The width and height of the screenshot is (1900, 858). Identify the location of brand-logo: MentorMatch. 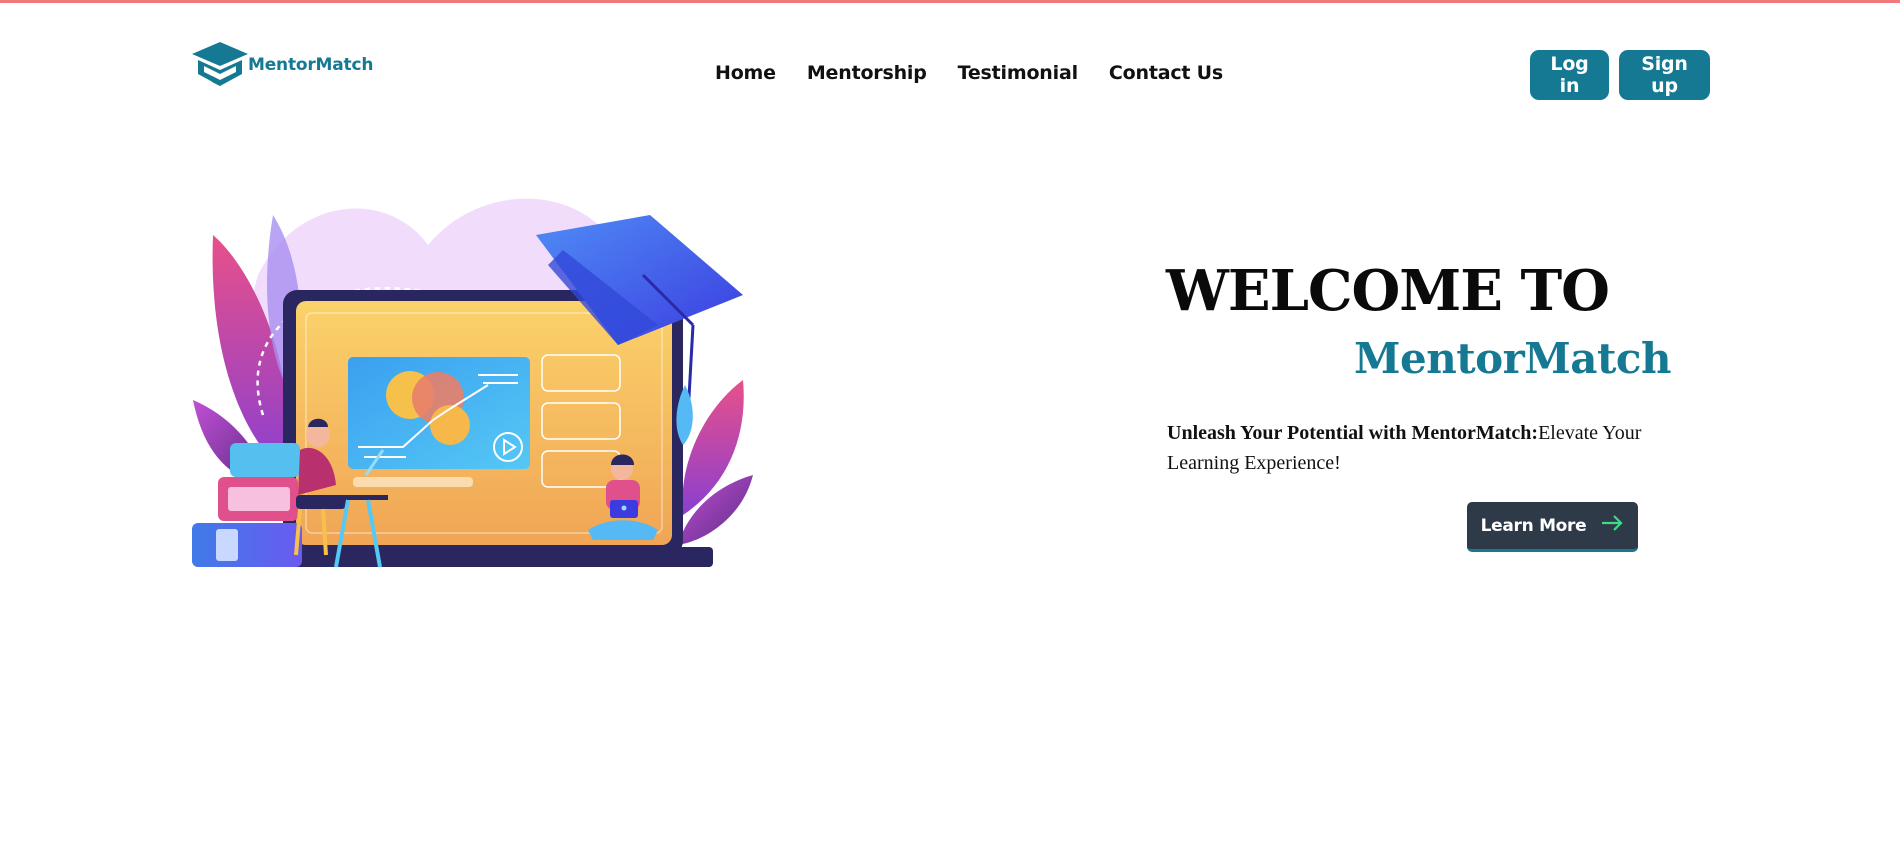
(282, 67).